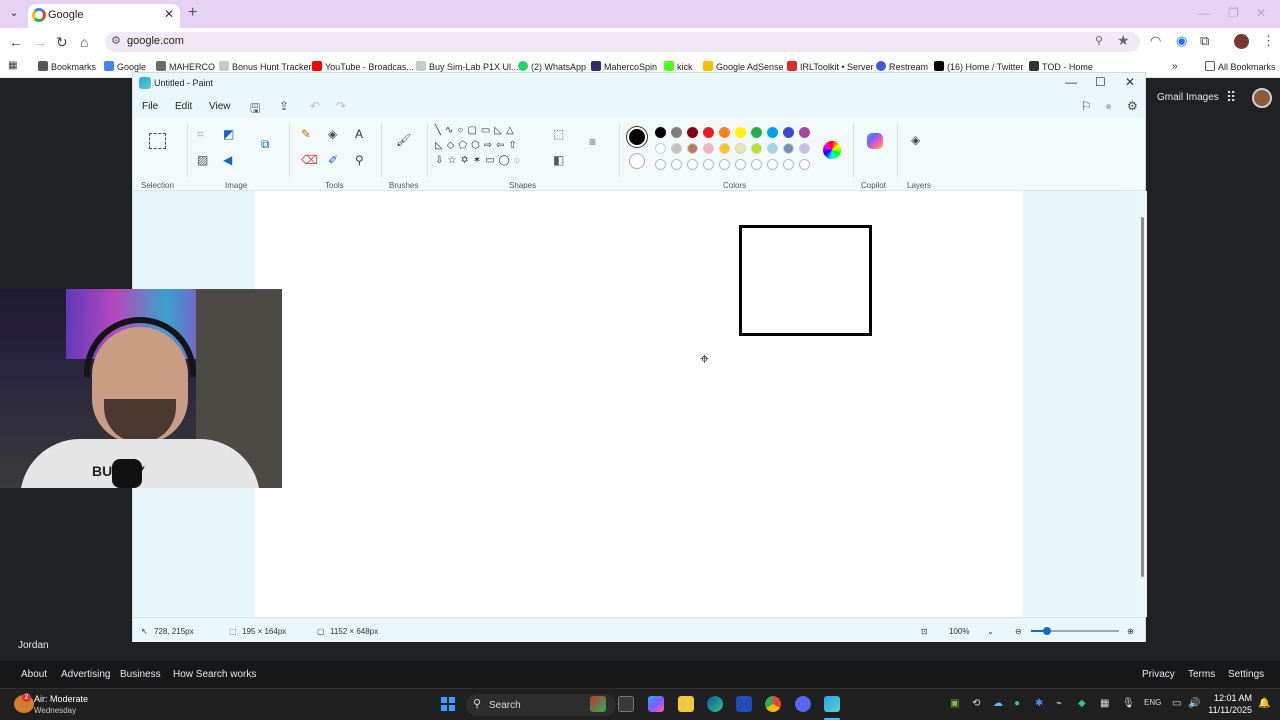 This screenshot has height=720, width=1280. What do you see at coordinates (359, 134) in the screenshot?
I see `text-icon: A` at bounding box center [359, 134].